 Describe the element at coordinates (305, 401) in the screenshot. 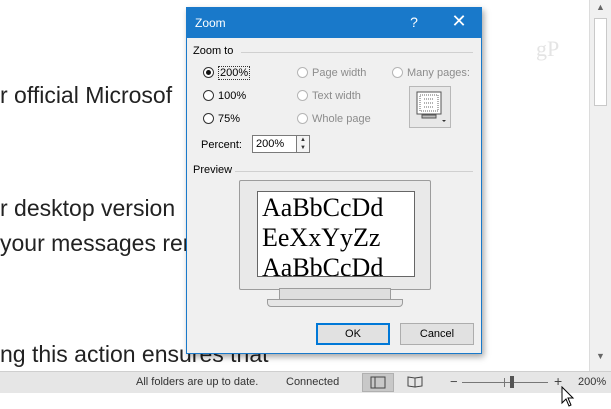

I see `window-bottom-edge` at that location.